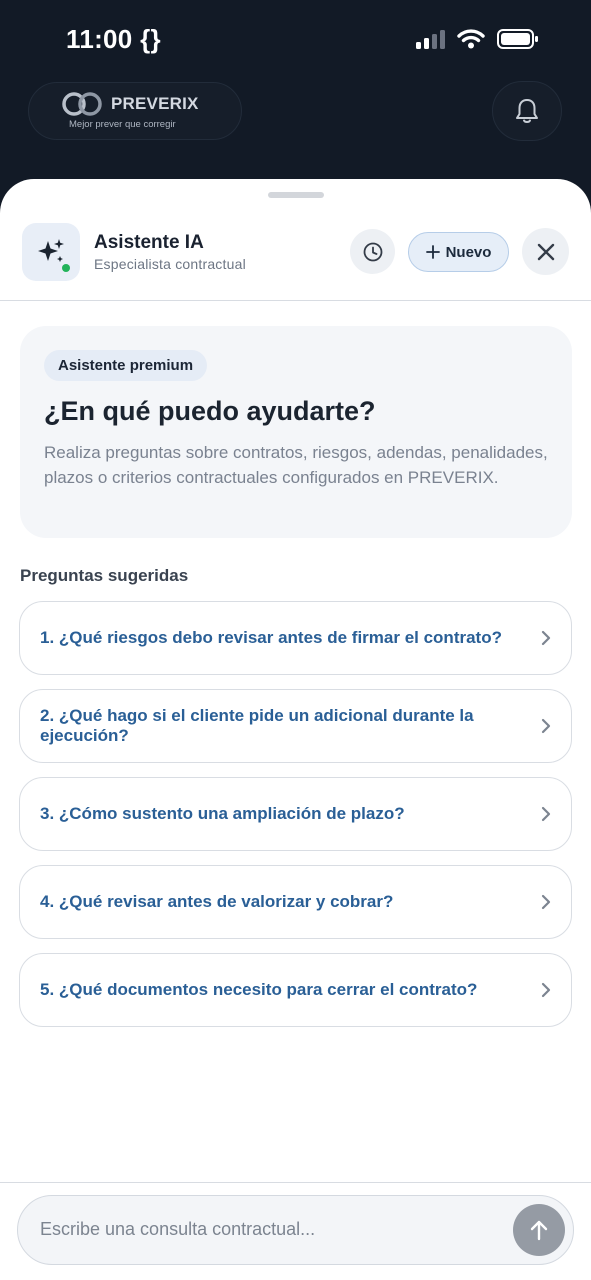  What do you see at coordinates (126, 365) in the screenshot?
I see `premium-badge: Asistente premium` at bounding box center [126, 365].